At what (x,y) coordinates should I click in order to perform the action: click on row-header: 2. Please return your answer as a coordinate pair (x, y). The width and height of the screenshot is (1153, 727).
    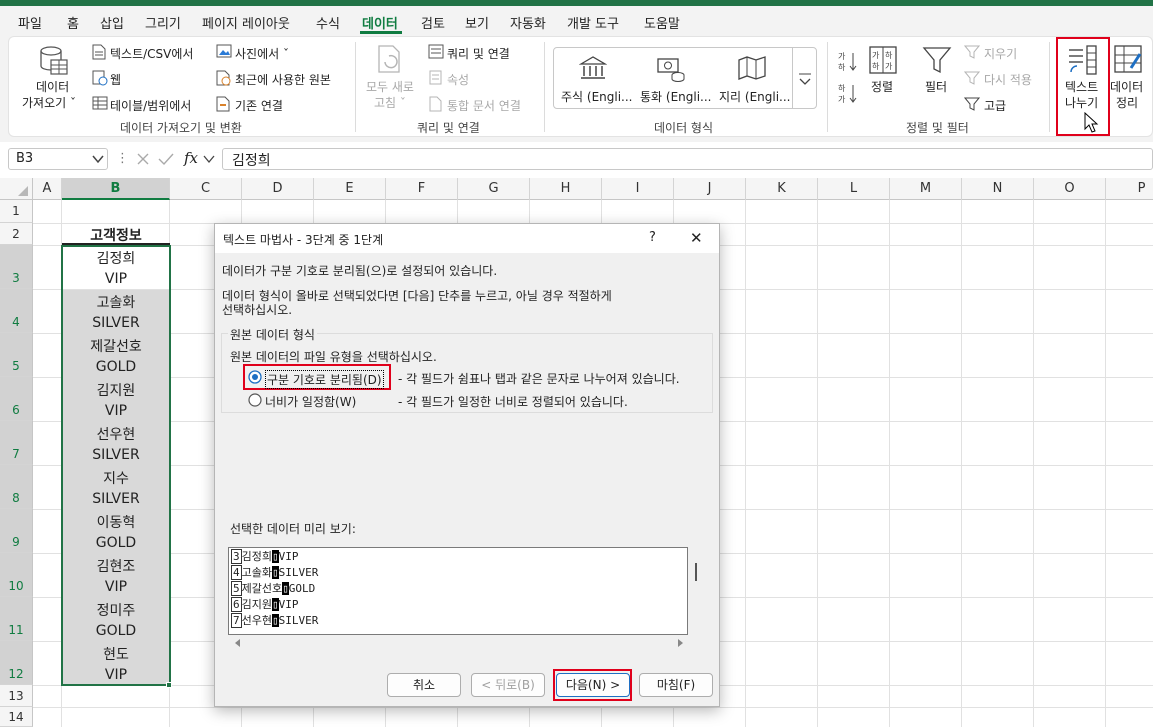
    Looking at the image, I should click on (16, 234).